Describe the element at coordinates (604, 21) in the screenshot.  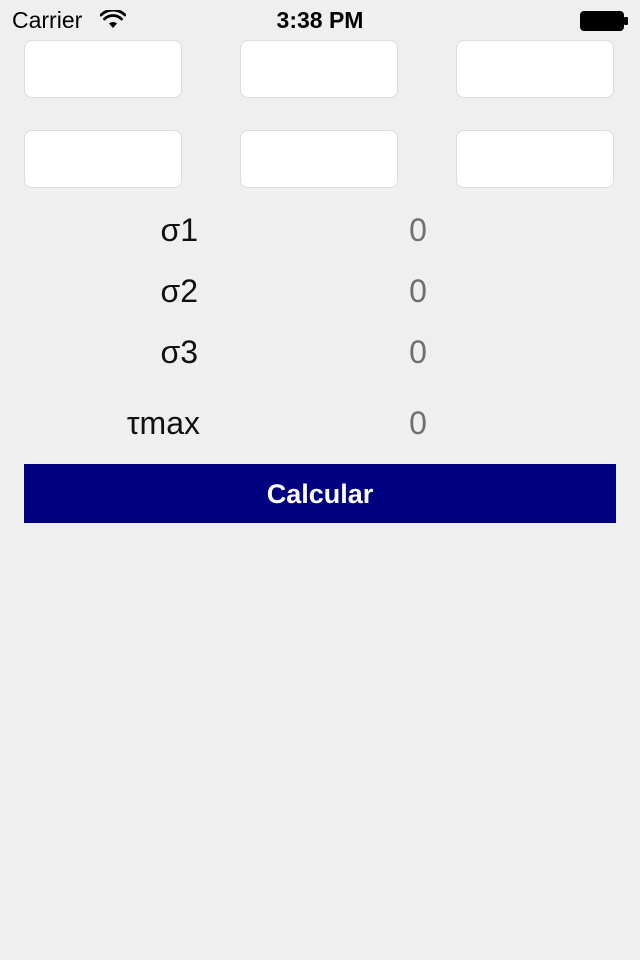
I see `battery-icon` at that location.